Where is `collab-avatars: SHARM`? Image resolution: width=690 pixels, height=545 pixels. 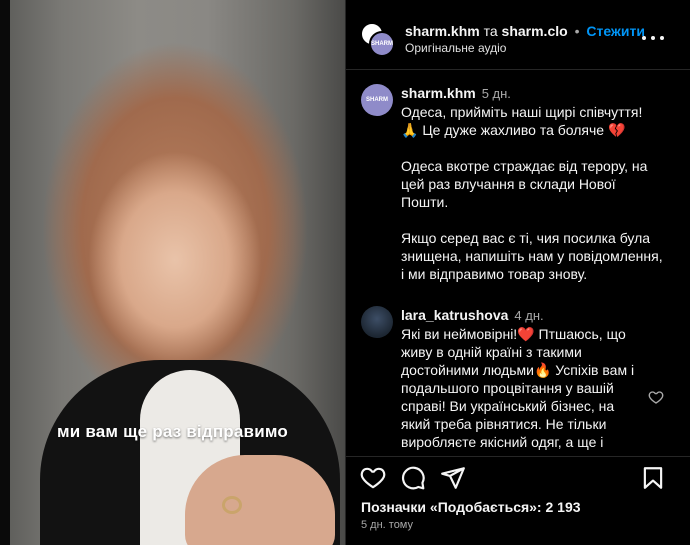 collab-avatars: SHARM is located at coordinates (378, 40).